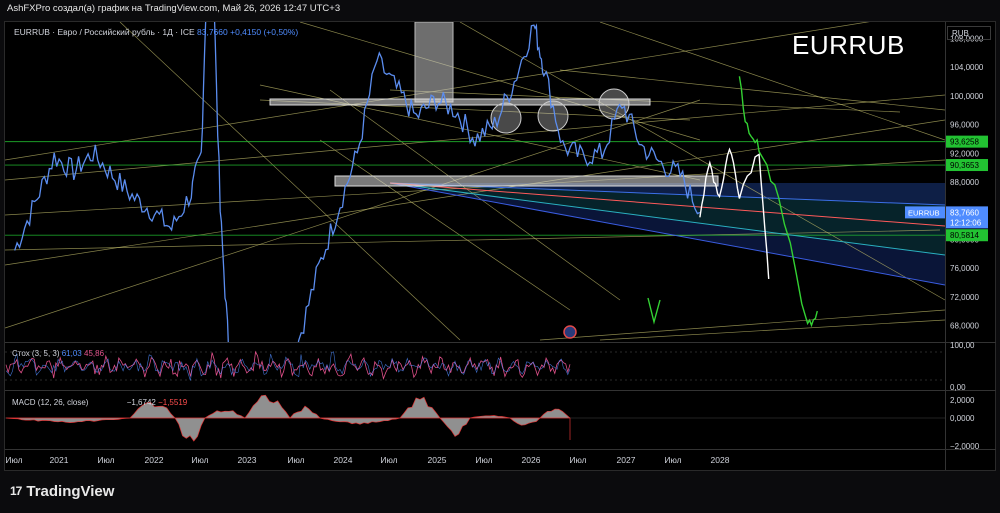 The image size is (1000, 513). I want to click on price-level-label: 90,3653, so click(964, 165).